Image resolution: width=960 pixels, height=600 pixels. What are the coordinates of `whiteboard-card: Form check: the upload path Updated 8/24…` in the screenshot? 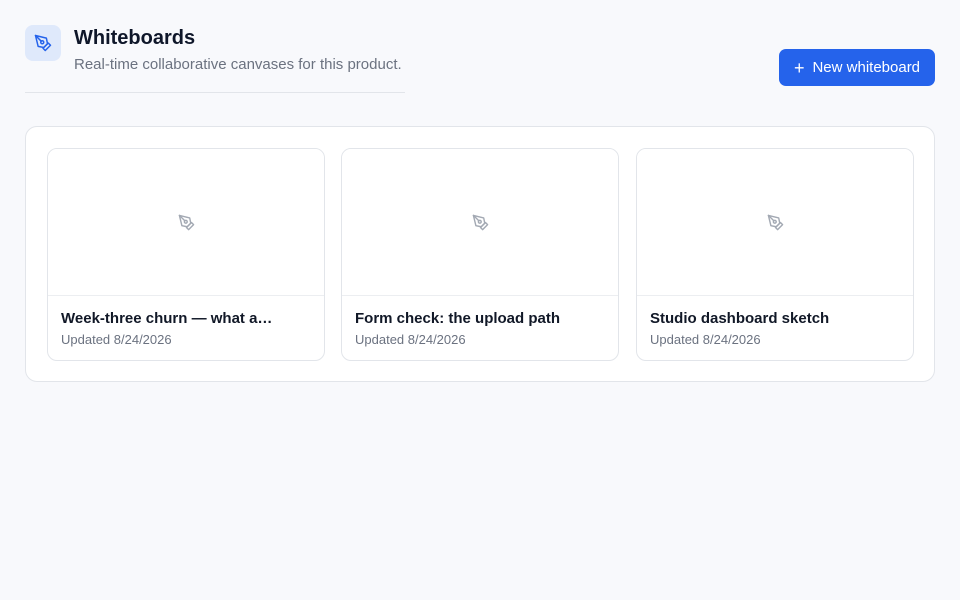 It's located at (480, 254).